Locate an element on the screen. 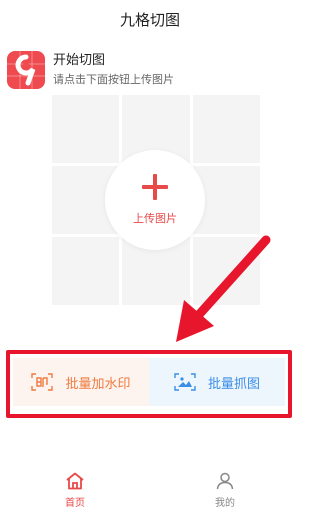 The image size is (320, 513). batch-watermark-button: 批量加水印 is located at coordinates (81, 382).